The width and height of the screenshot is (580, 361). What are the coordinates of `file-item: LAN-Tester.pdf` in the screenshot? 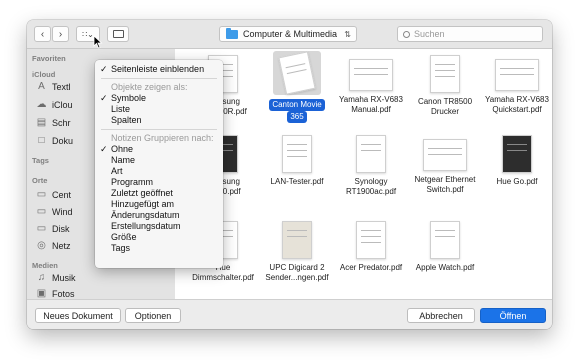 It's located at (297, 161).